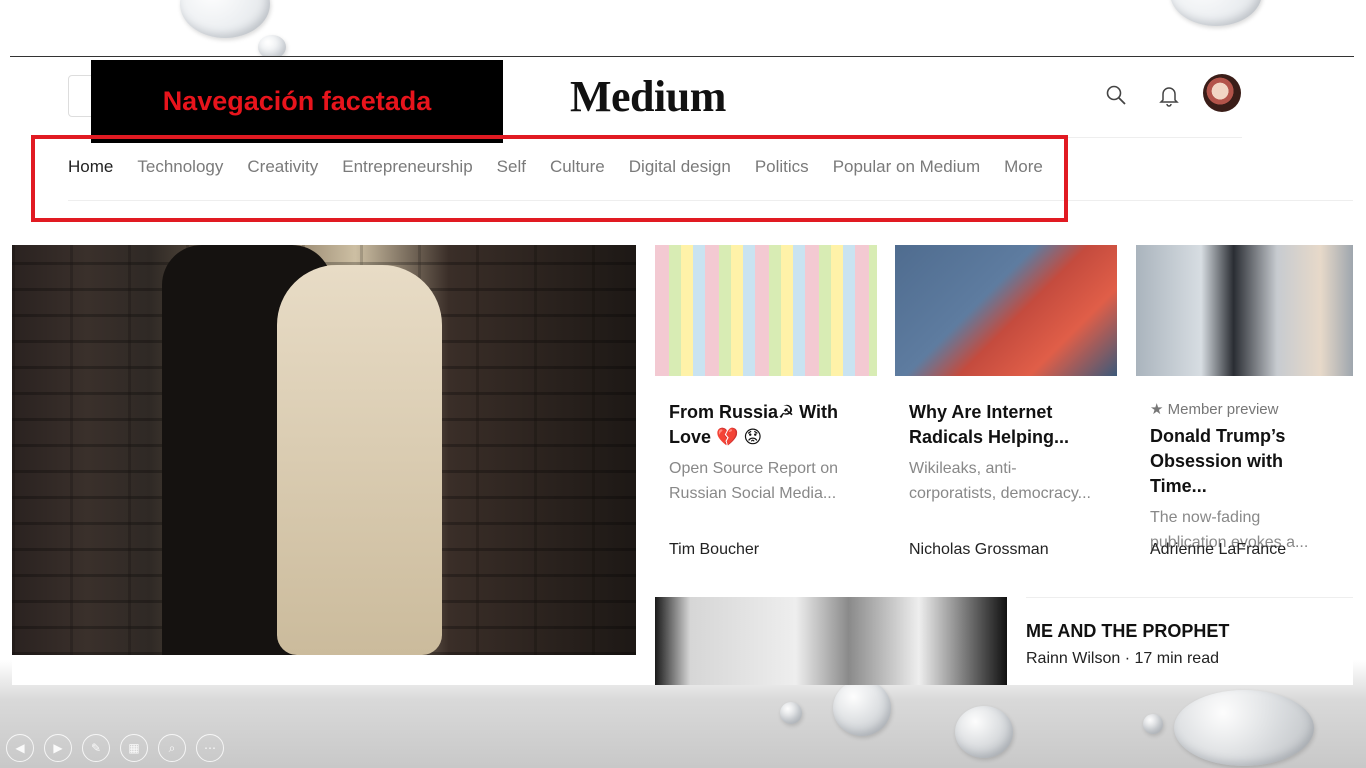 The image size is (1366, 768). I want to click on story-author: Adrienne LaFrance, so click(1218, 550).